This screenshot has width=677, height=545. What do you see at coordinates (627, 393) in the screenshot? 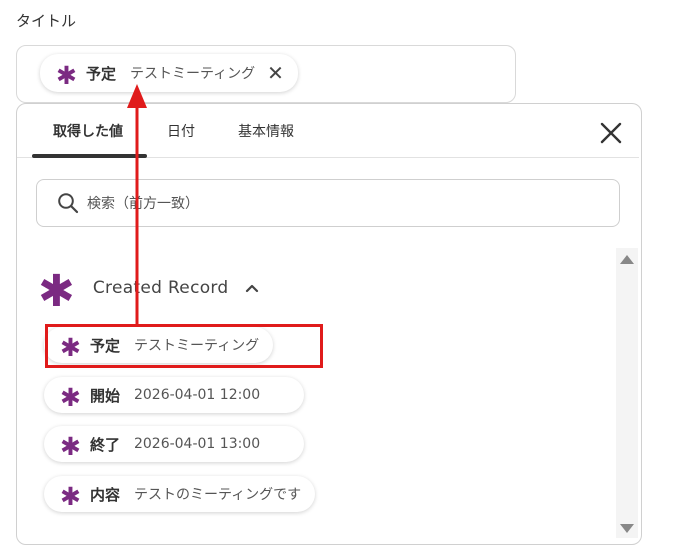
I see `scrollbar` at bounding box center [627, 393].